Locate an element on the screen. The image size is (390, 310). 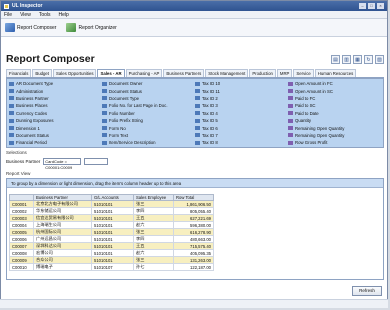
tab-sales-ar: Sales - AR is located at coordinates (111, 73).